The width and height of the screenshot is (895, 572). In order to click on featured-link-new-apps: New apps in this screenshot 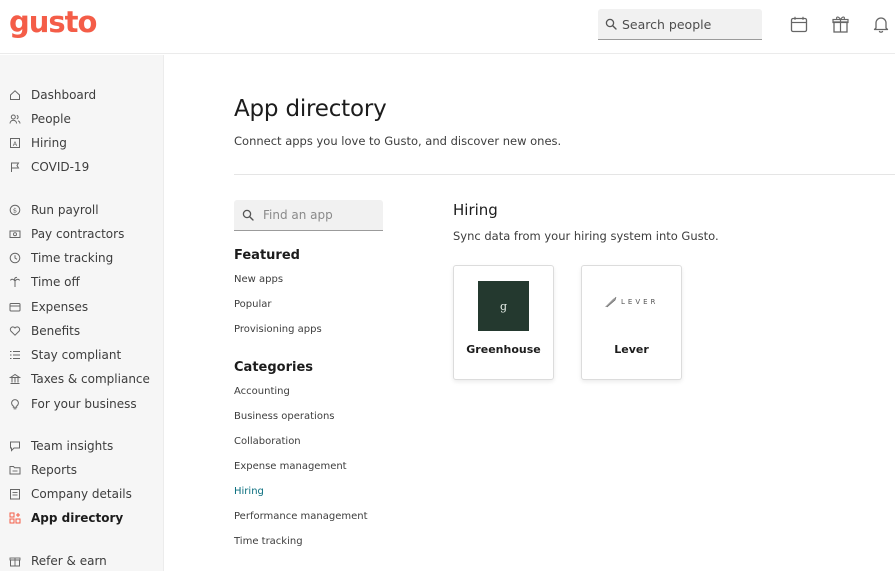, I will do `click(258, 279)`.